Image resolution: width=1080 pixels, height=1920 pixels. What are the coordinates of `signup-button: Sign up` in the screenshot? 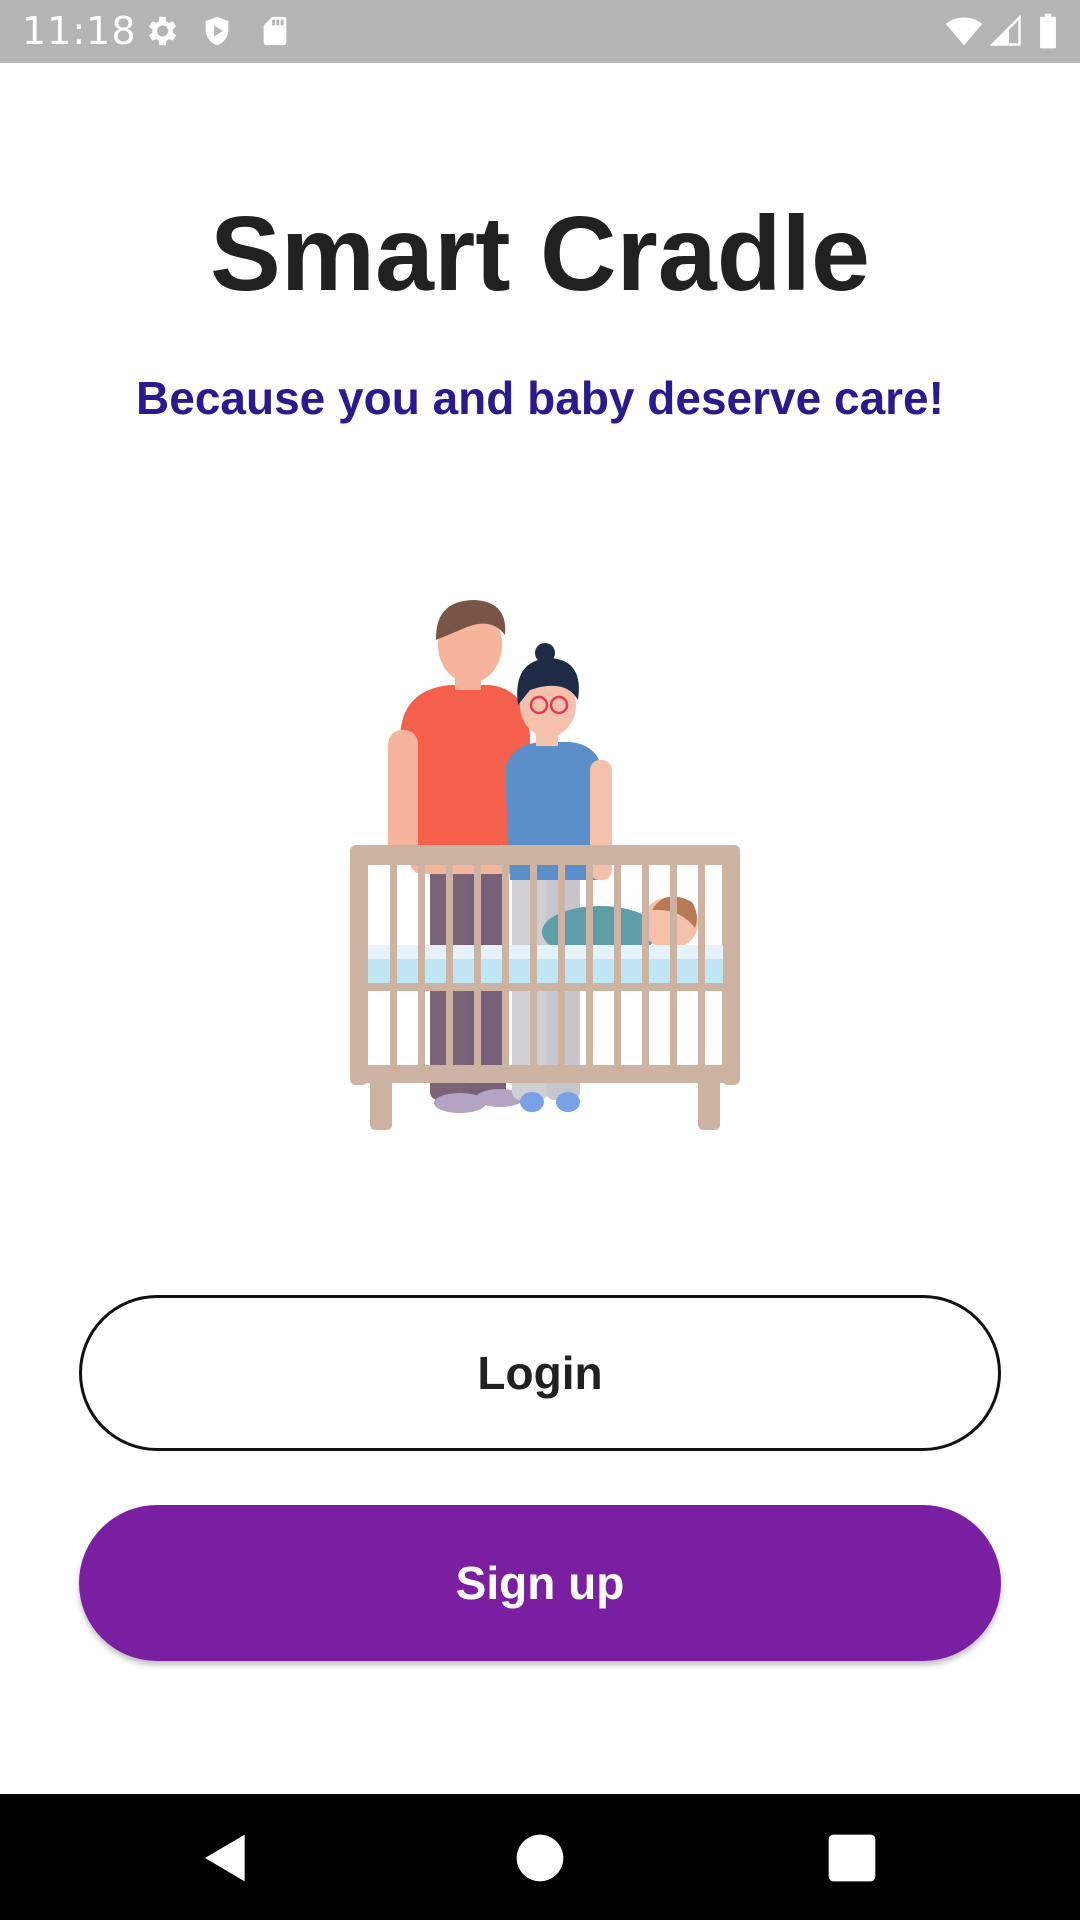 It's located at (540, 1583).